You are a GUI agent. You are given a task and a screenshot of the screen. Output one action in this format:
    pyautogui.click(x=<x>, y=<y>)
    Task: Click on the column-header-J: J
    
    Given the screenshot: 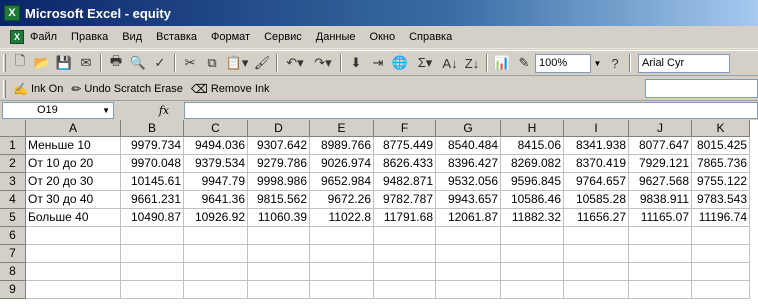 What is the action you would take?
    pyautogui.click(x=660, y=128)
    